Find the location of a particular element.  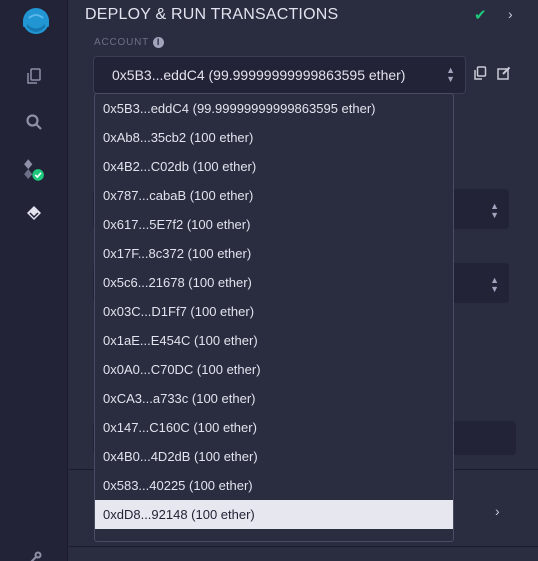

account-option: 0x147...C160C (100 ether) is located at coordinates (274, 427).